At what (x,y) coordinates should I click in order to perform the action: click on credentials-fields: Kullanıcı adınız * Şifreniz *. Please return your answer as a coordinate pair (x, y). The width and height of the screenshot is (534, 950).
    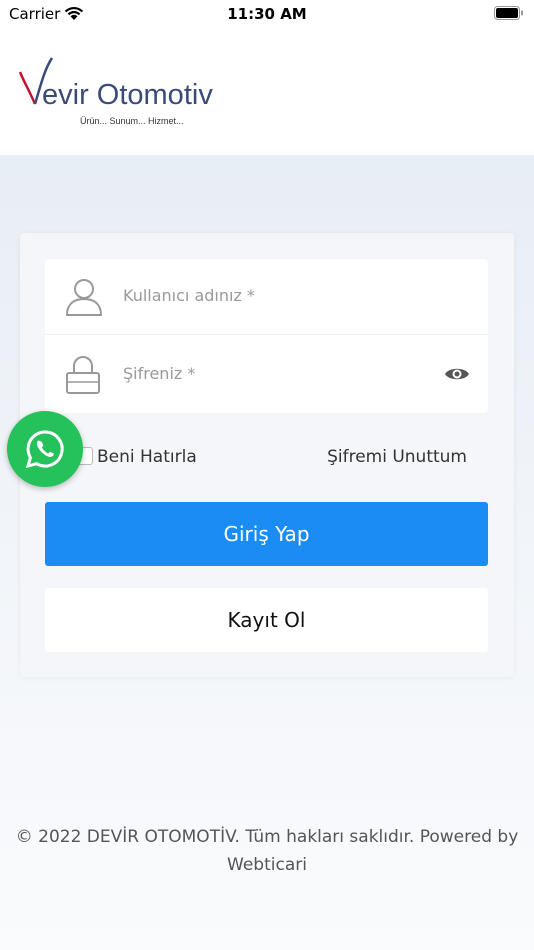
    Looking at the image, I should click on (266, 336).